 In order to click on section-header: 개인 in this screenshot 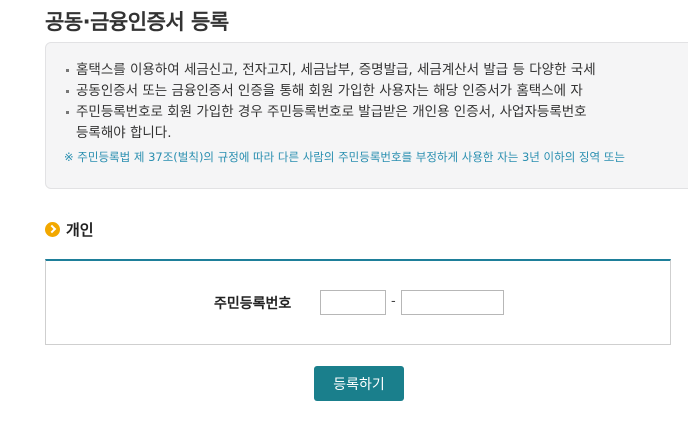, I will do `click(69, 229)`.